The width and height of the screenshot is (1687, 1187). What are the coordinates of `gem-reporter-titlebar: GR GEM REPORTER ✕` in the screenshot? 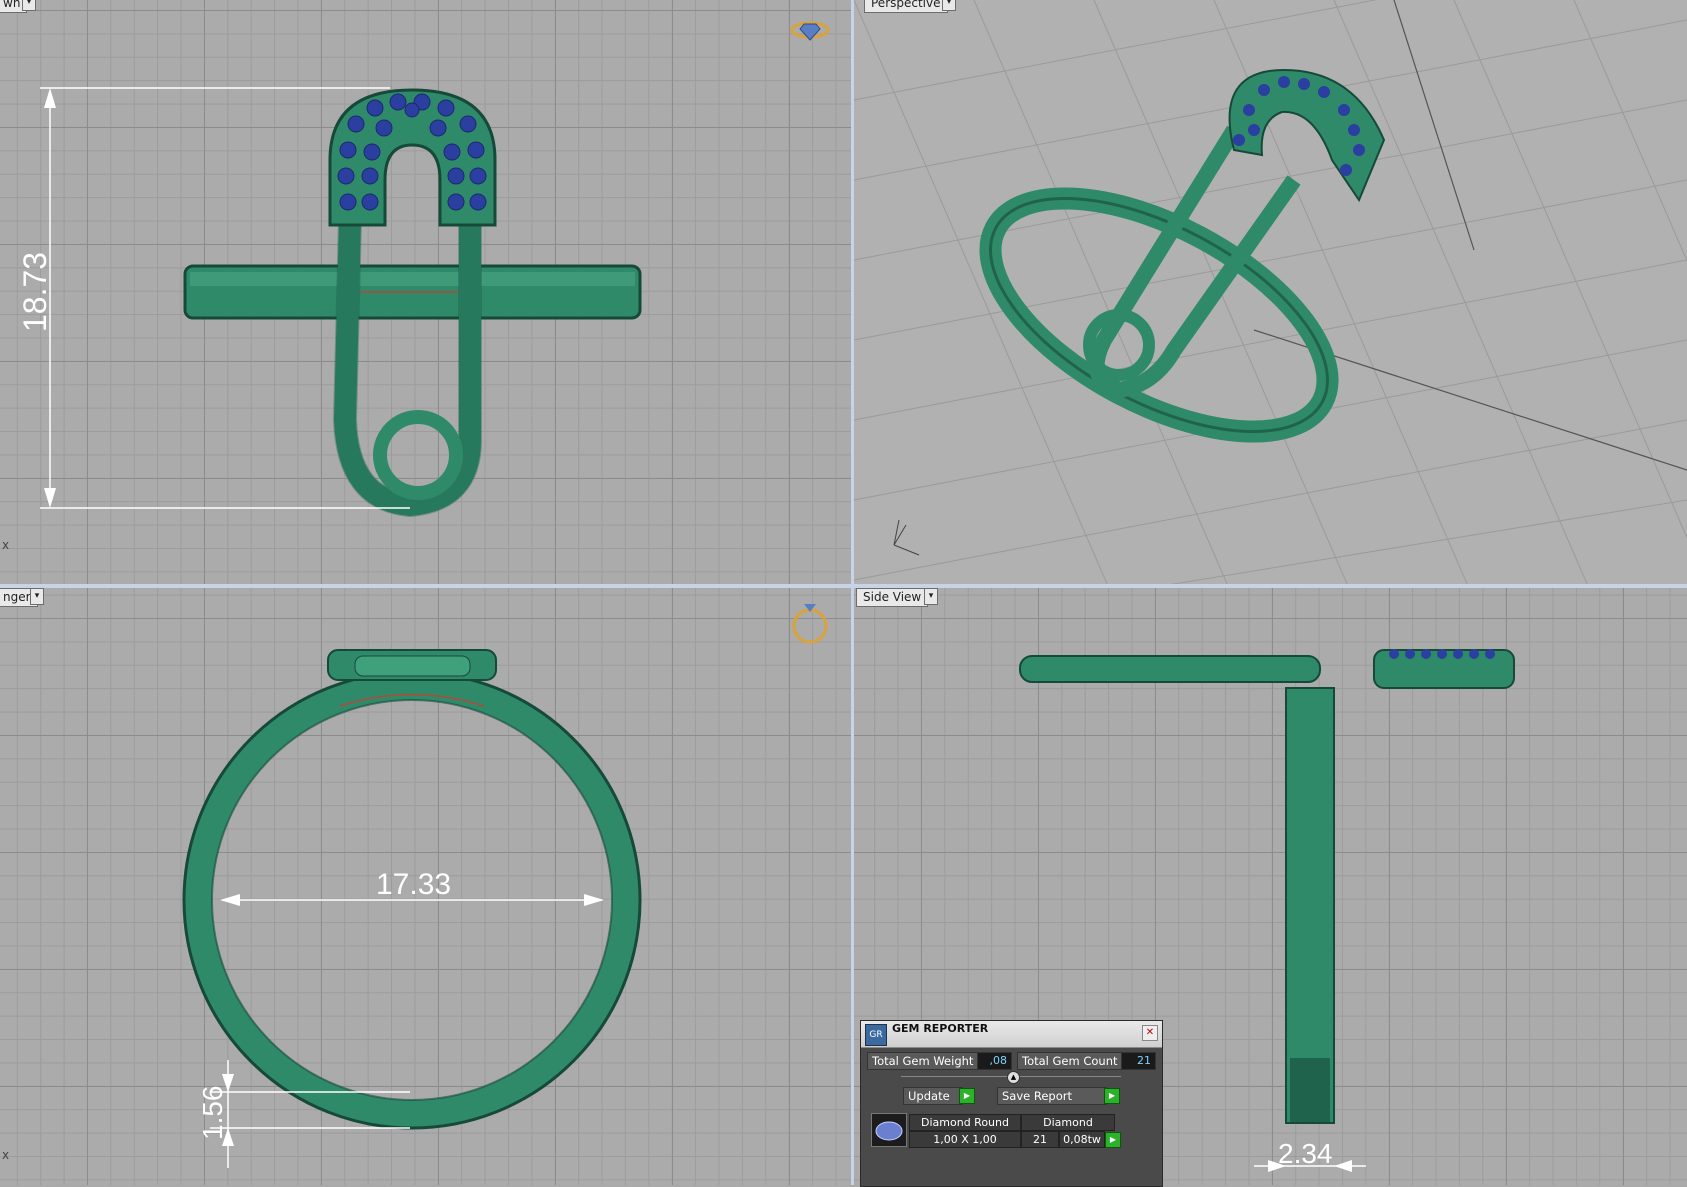 It's located at (1011, 1034).